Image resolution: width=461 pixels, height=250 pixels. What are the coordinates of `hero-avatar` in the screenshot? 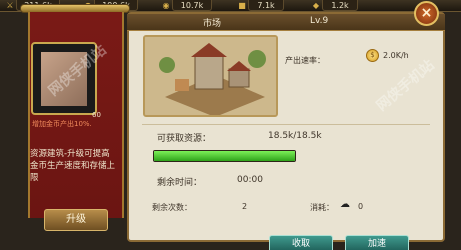 It's located at (64, 79).